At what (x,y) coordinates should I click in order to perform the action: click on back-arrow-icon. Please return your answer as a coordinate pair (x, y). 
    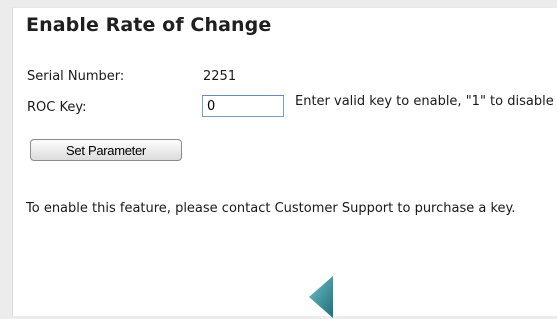
    Looking at the image, I should click on (321, 297).